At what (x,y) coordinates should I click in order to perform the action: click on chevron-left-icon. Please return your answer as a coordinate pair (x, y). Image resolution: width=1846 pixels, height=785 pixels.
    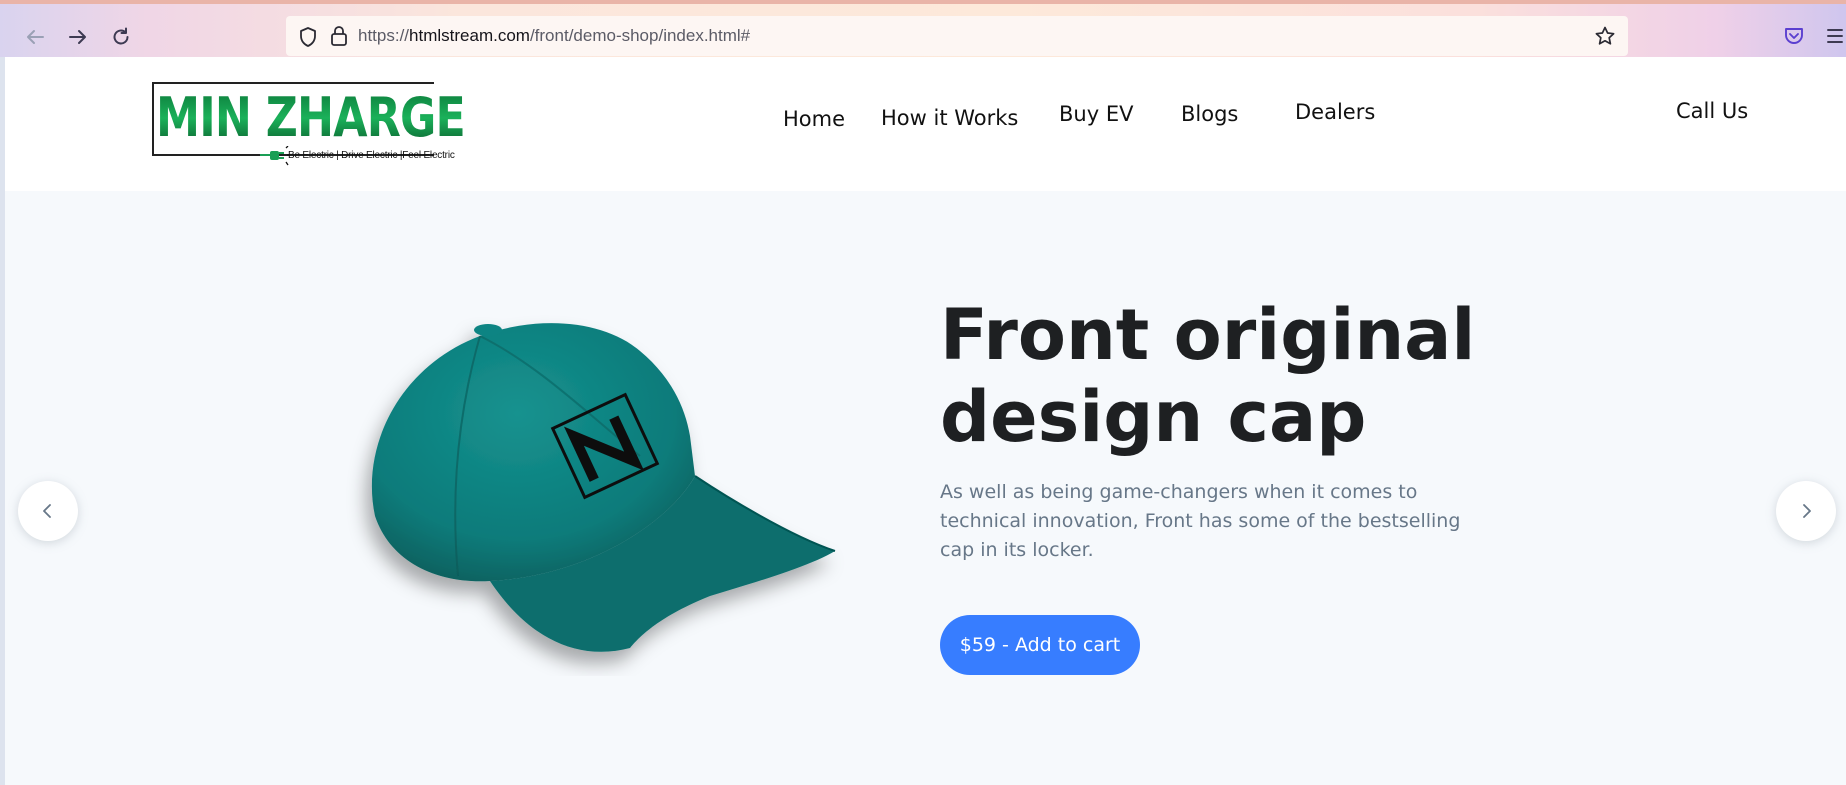
    Looking at the image, I should click on (47, 511).